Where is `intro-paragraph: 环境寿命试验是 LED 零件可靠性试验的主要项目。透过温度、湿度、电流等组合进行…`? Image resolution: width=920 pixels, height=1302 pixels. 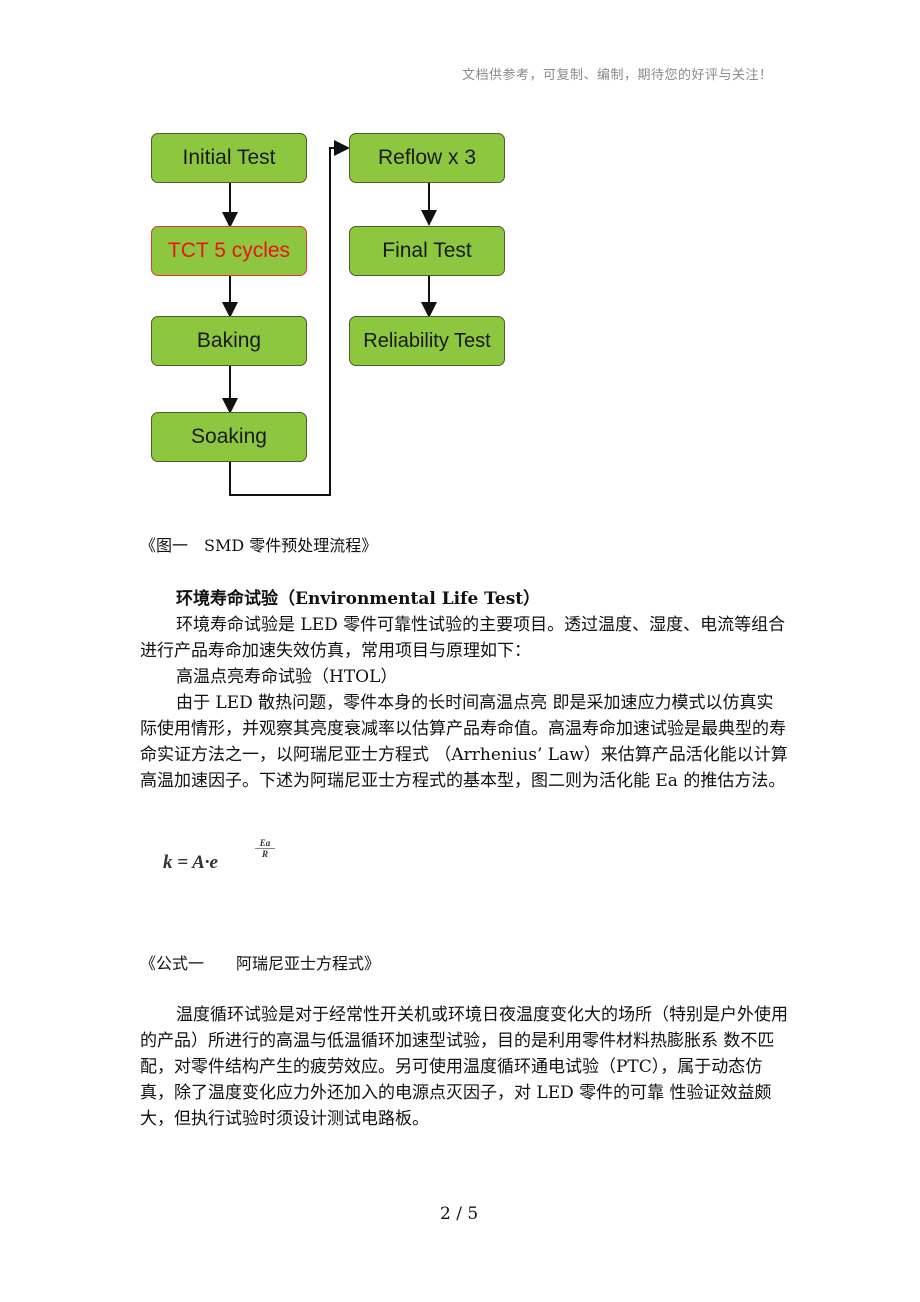
intro-paragraph: 环境寿命试验是 LED 零件可靠性试验的主要项目。透过温度、湿度、电流等组合进行… is located at coordinates (463, 638).